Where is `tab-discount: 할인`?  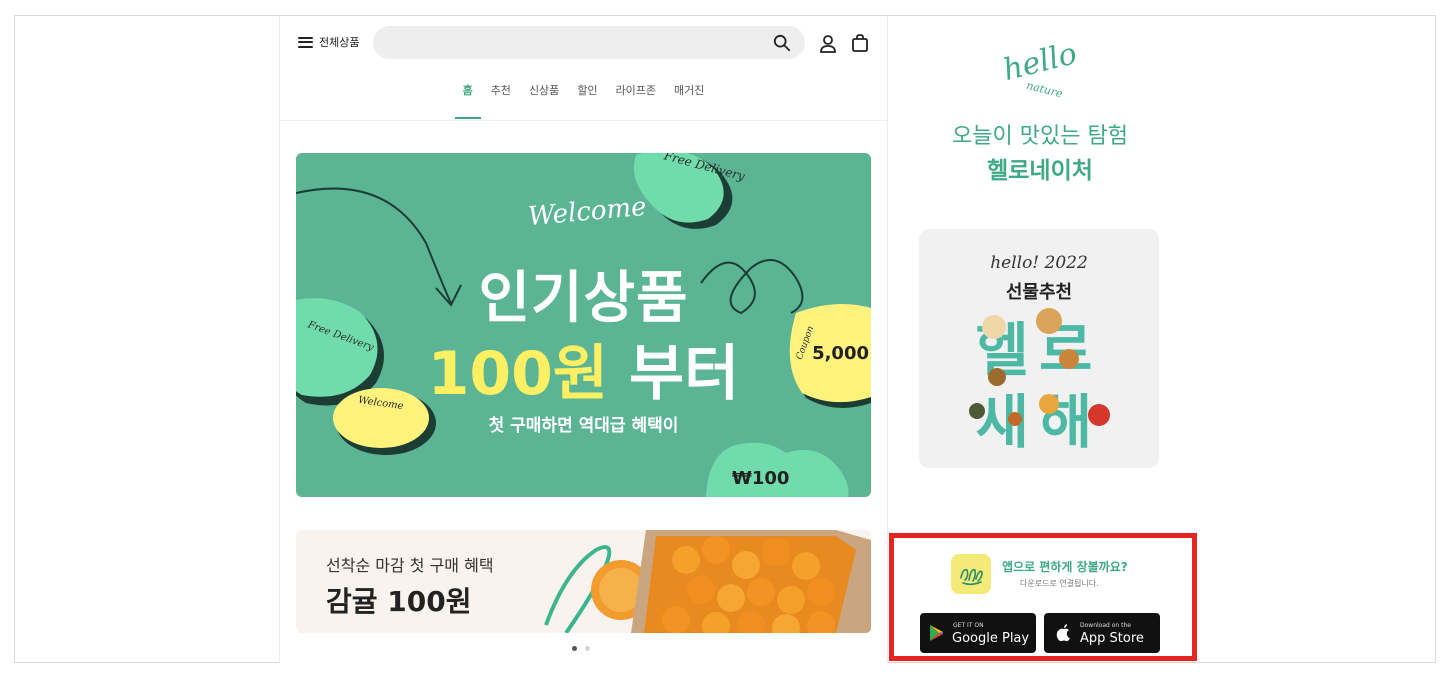
tab-discount: 할인 is located at coordinates (587, 97).